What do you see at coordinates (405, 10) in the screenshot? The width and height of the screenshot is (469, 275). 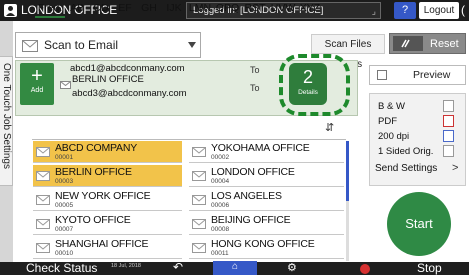 I see `help-button: ?` at bounding box center [405, 10].